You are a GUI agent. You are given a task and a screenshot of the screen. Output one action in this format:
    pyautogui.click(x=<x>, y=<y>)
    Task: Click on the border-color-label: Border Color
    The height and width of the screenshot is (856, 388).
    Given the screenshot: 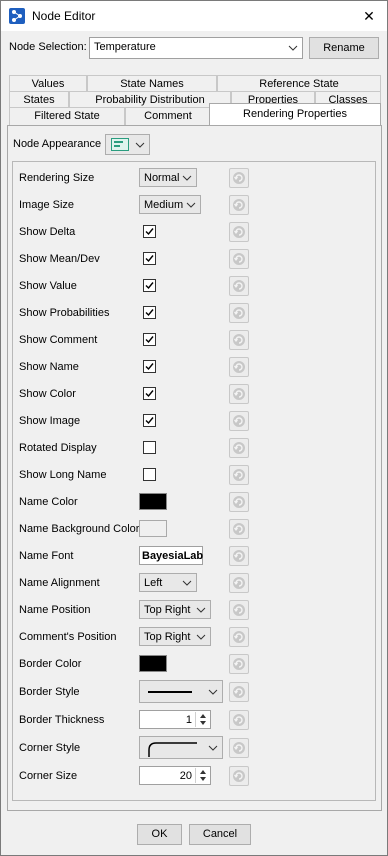 What is the action you would take?
    pyautogui.click(x=50, y=664)
    